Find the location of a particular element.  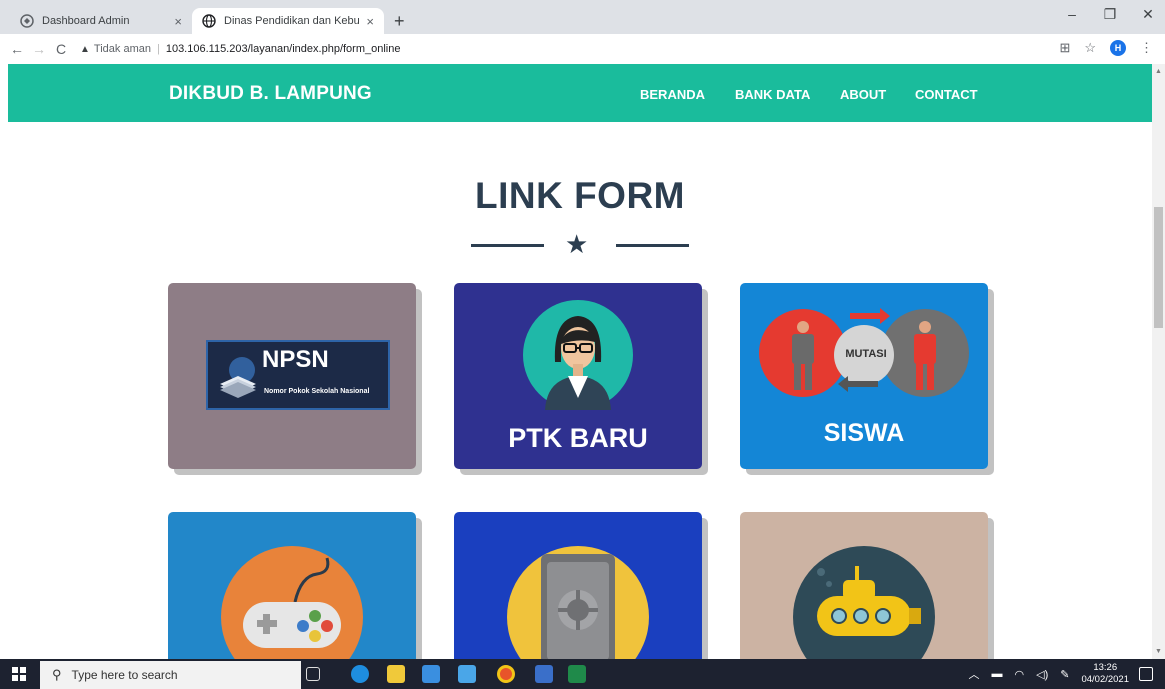

volume-icon: ◁) is located at coordinates (1042, 674).